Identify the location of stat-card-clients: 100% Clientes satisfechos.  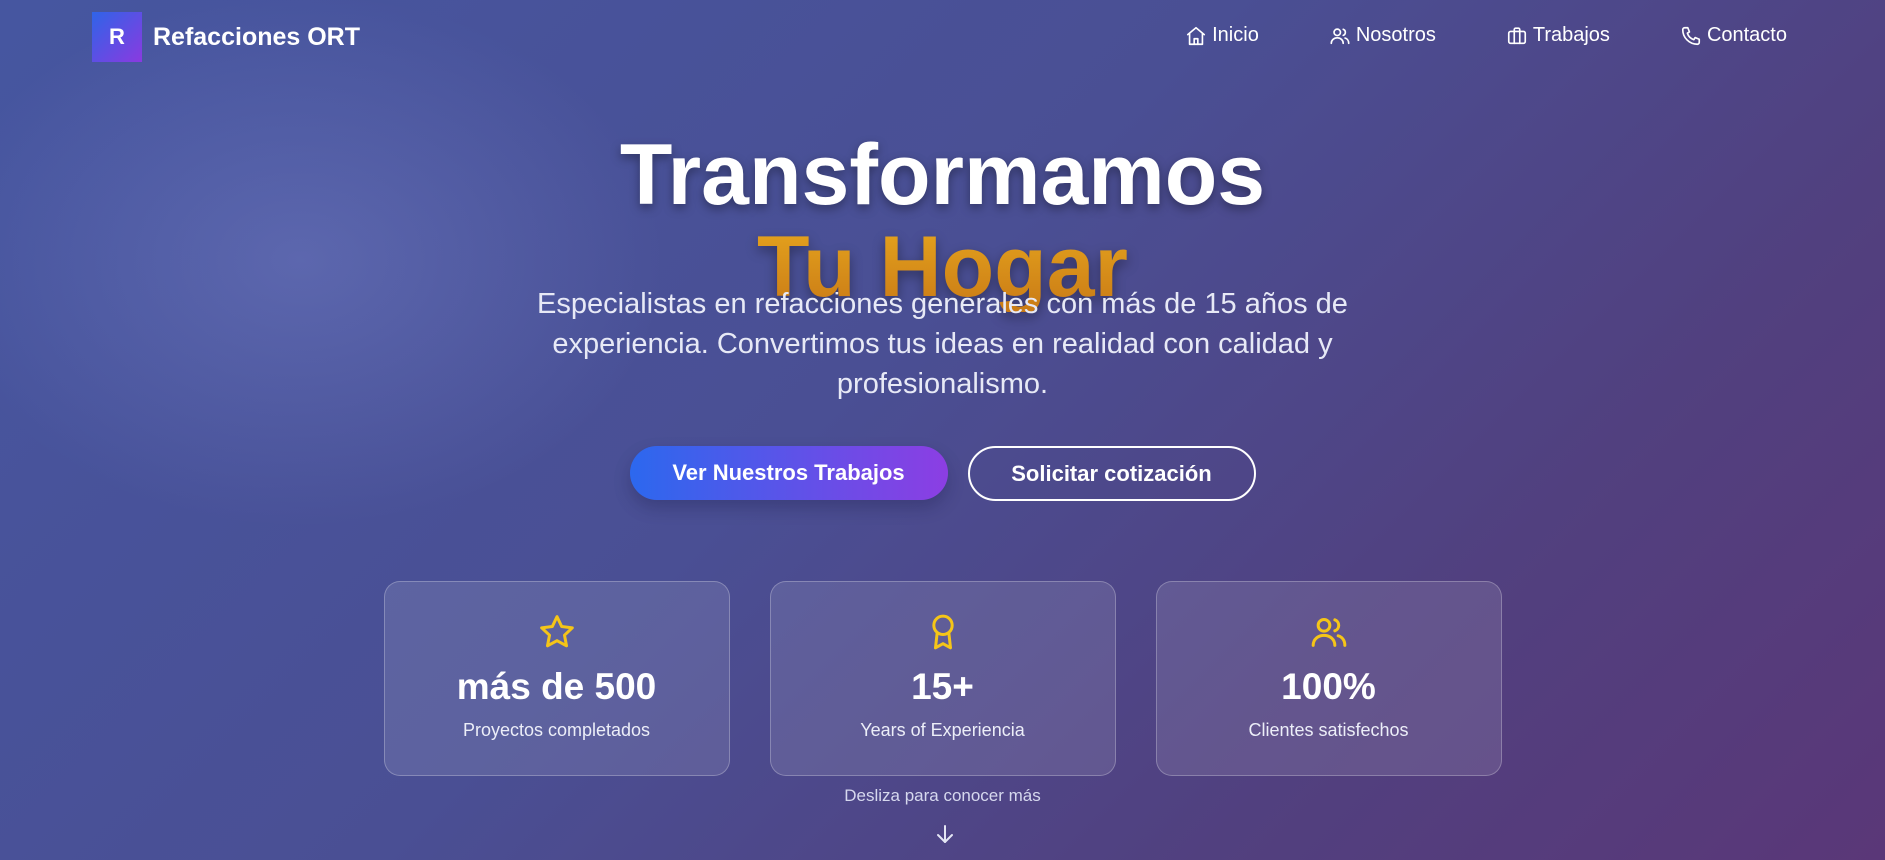
(1328, 678).